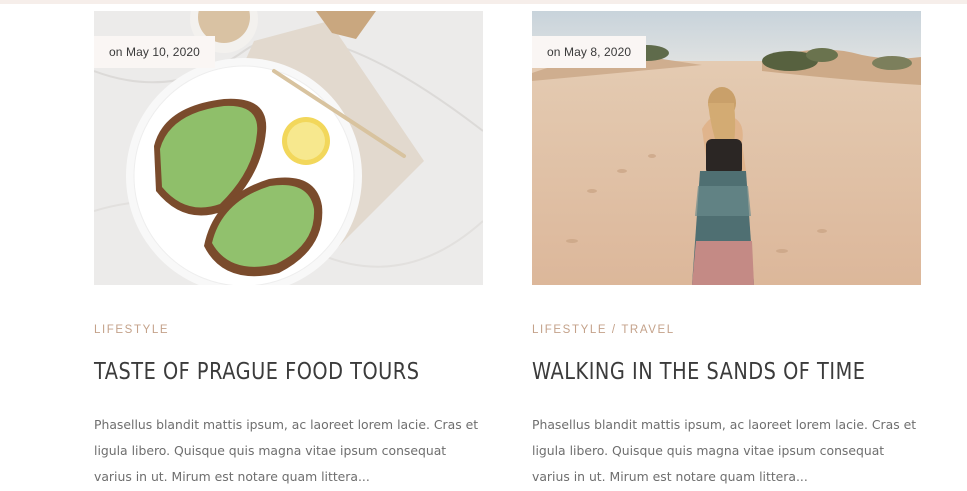 The image size is (967, 491). I want to click on header-bottom-edge, so click(483, 2).